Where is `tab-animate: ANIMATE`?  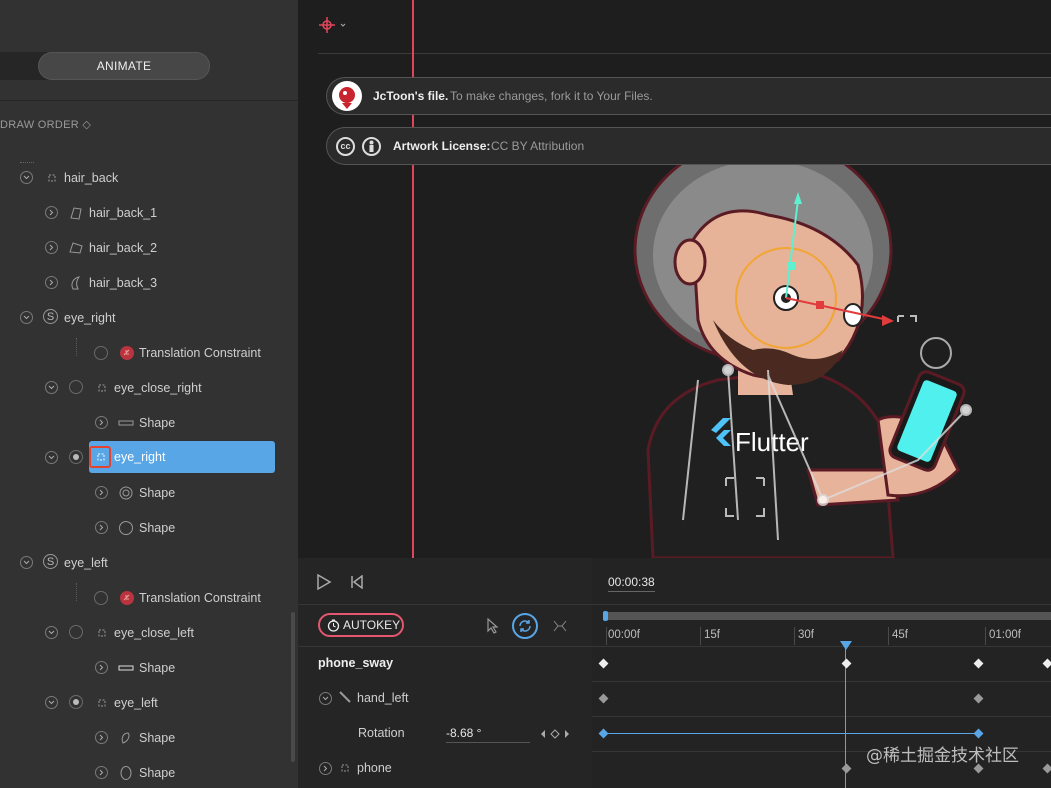
tab-animate: ANIMATE is located at coordinates (124, 66).